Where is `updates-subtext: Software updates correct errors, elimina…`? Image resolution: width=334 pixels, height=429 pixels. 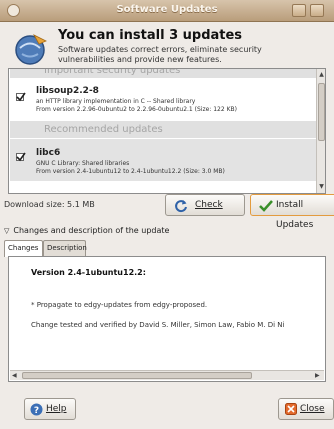
updates-subtext: Software updates correct errors, elimina… is located at coordinates (160, 54).